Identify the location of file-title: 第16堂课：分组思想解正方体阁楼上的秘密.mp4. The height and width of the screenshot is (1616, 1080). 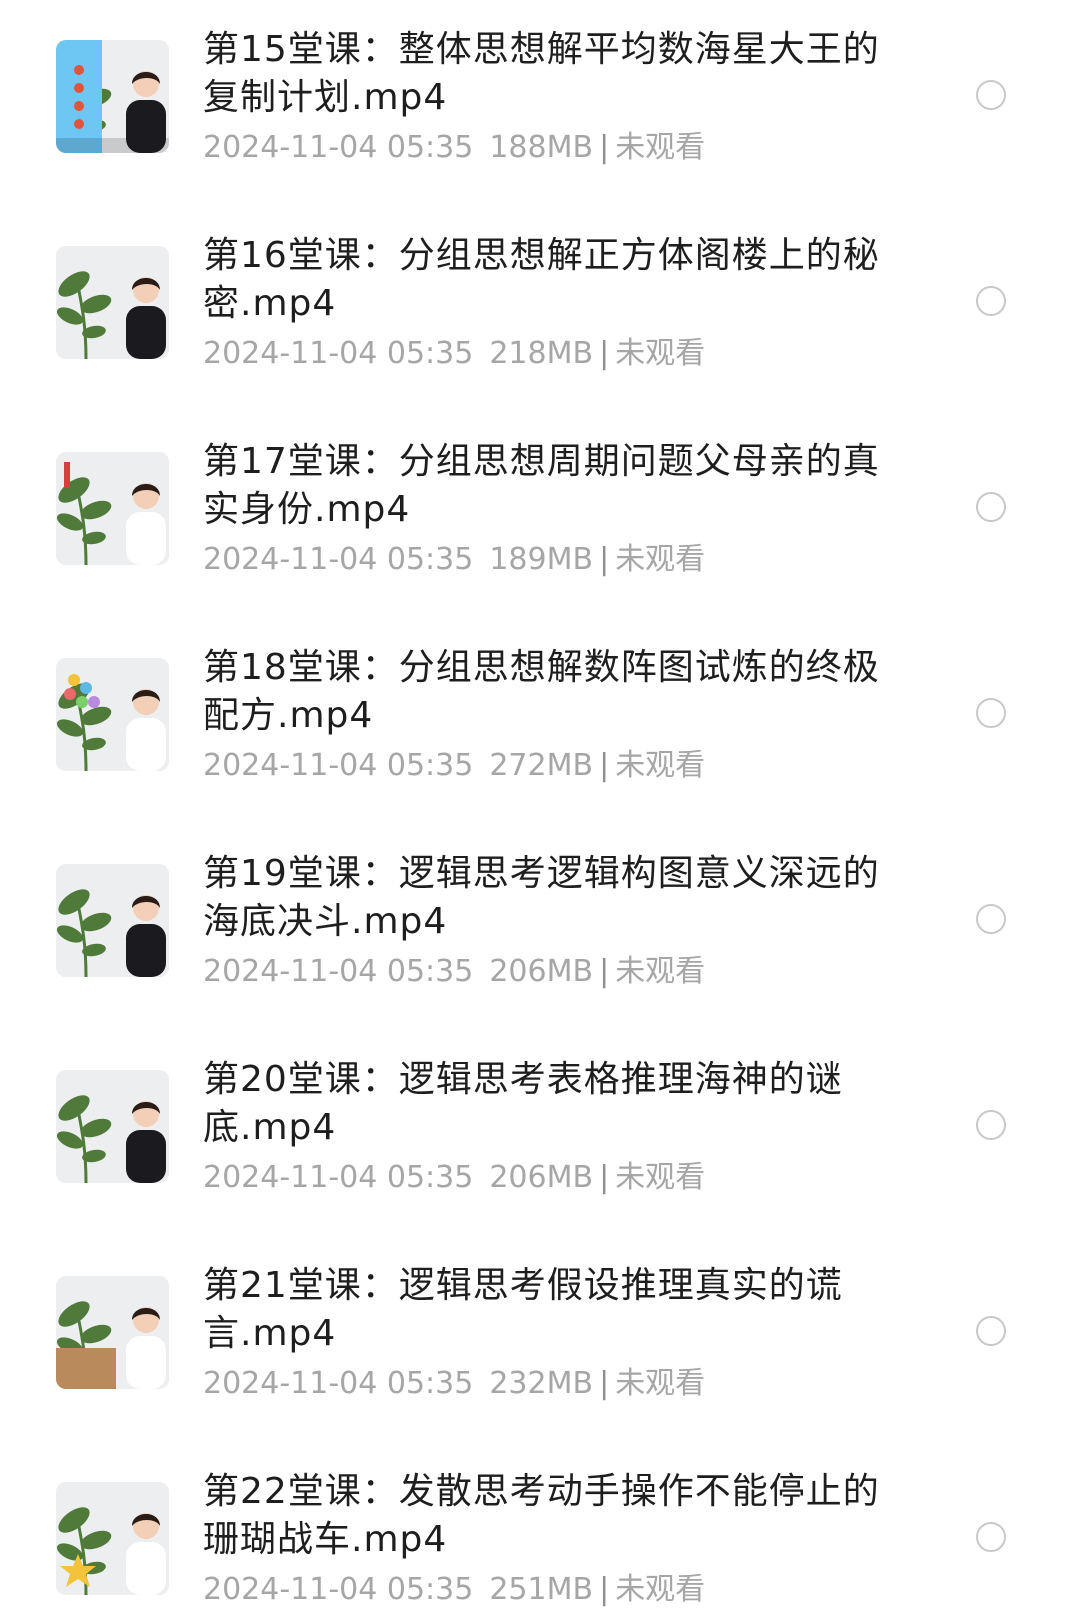
(541, 279).